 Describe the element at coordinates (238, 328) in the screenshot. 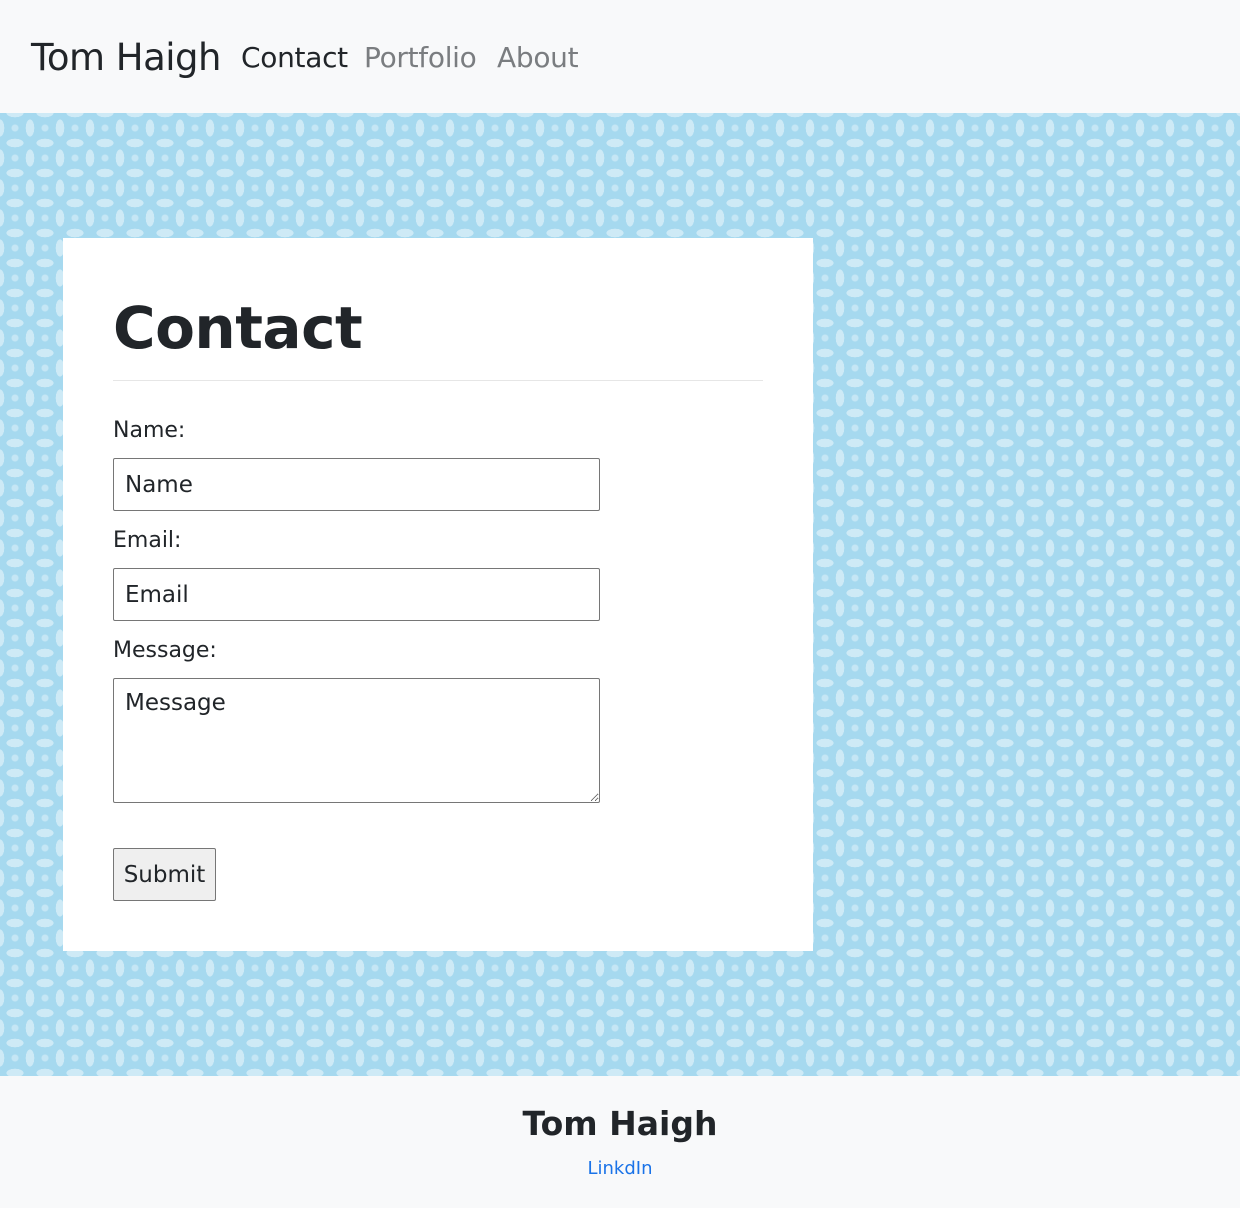

I see `page-title: Contact` at that location.